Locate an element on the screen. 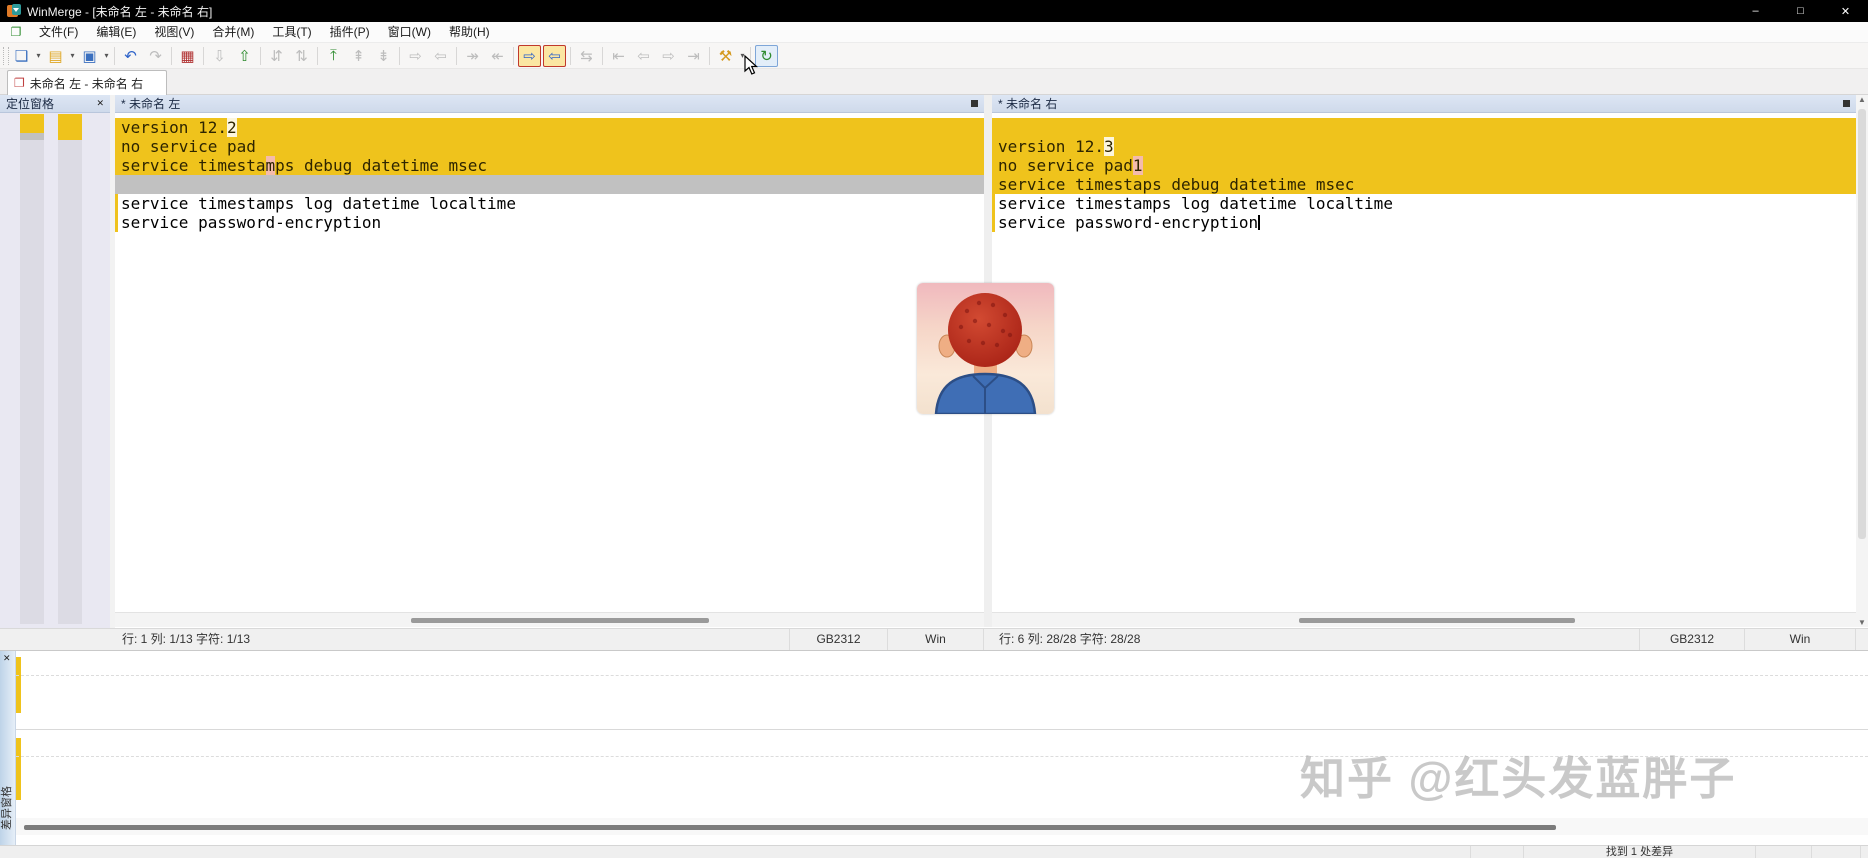  last-file-button: ⇥ is located at coordinates (693, 56).